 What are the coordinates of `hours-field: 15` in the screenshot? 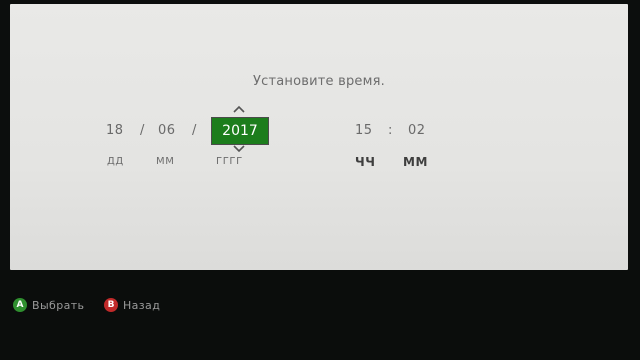 It's located at (364, 131).